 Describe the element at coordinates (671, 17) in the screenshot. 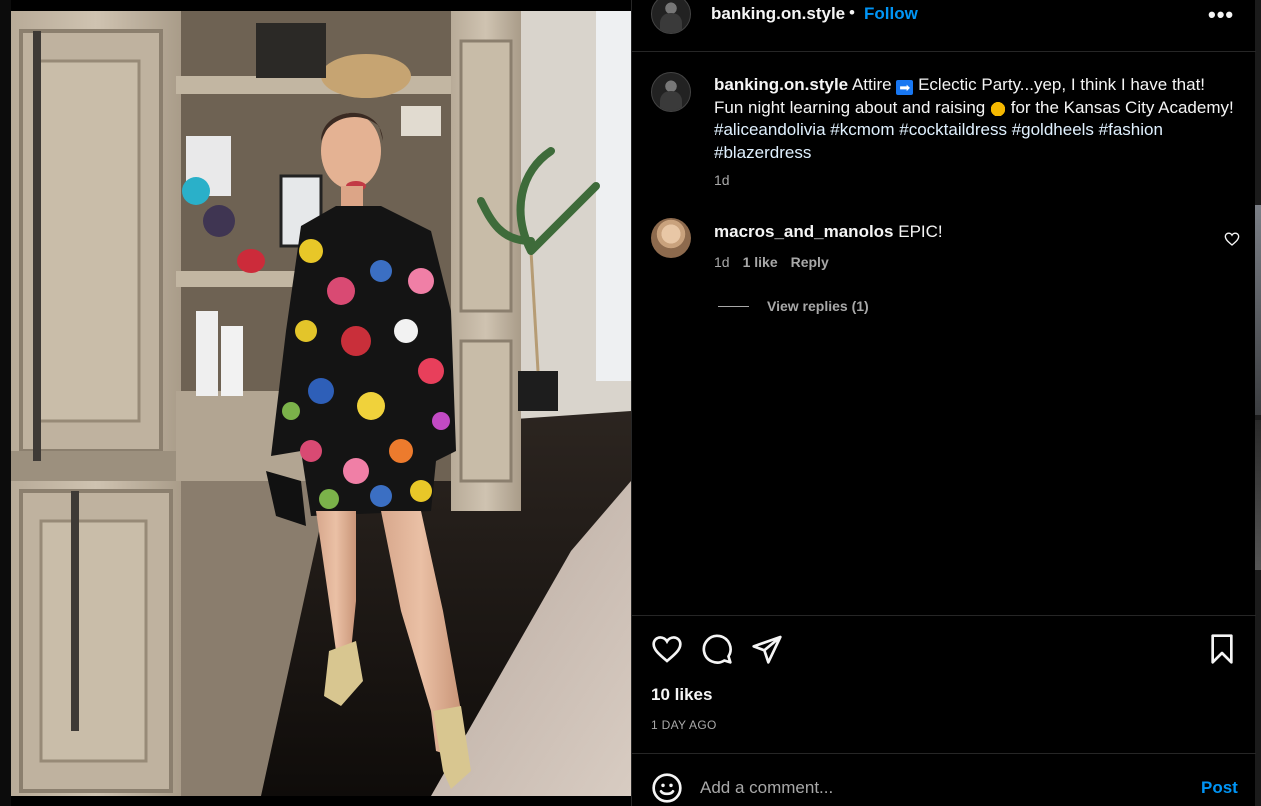

I see `author-avatar` at that location.